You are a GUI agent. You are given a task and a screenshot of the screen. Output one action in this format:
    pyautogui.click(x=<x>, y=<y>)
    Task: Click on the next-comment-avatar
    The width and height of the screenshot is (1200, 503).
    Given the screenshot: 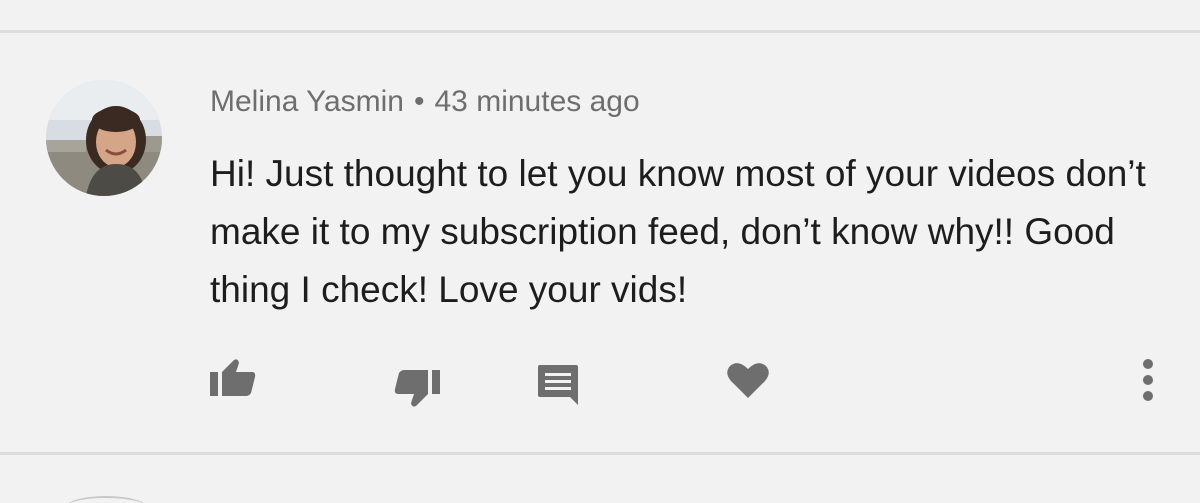 What is the action you would take?
    pyautogui.click(x=106, y=499)
    